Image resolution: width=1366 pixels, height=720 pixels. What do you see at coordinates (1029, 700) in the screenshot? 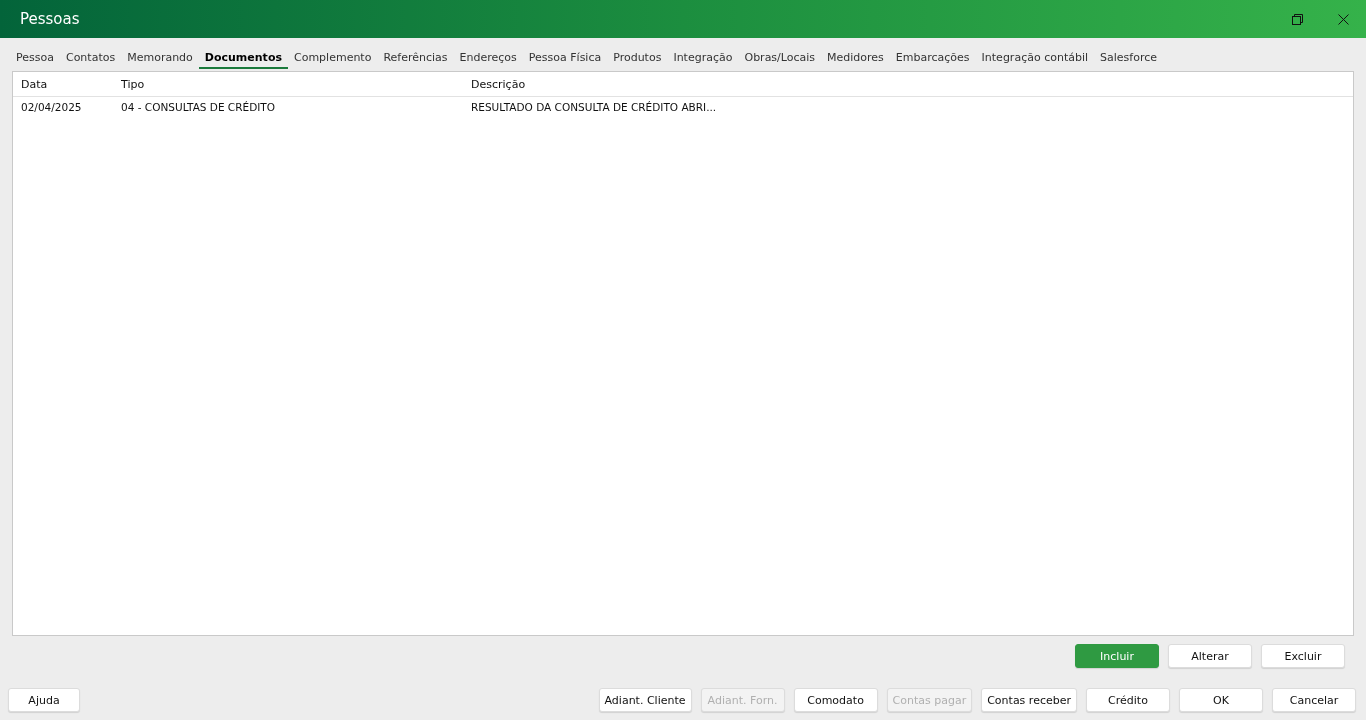
I see `footer-button: Contas receber` at bounding box center [1029, 700].